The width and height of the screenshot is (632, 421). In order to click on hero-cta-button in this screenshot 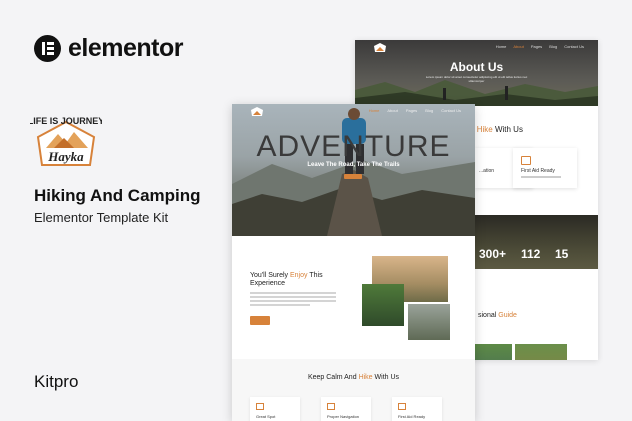, I will do `click(353, 176)`.